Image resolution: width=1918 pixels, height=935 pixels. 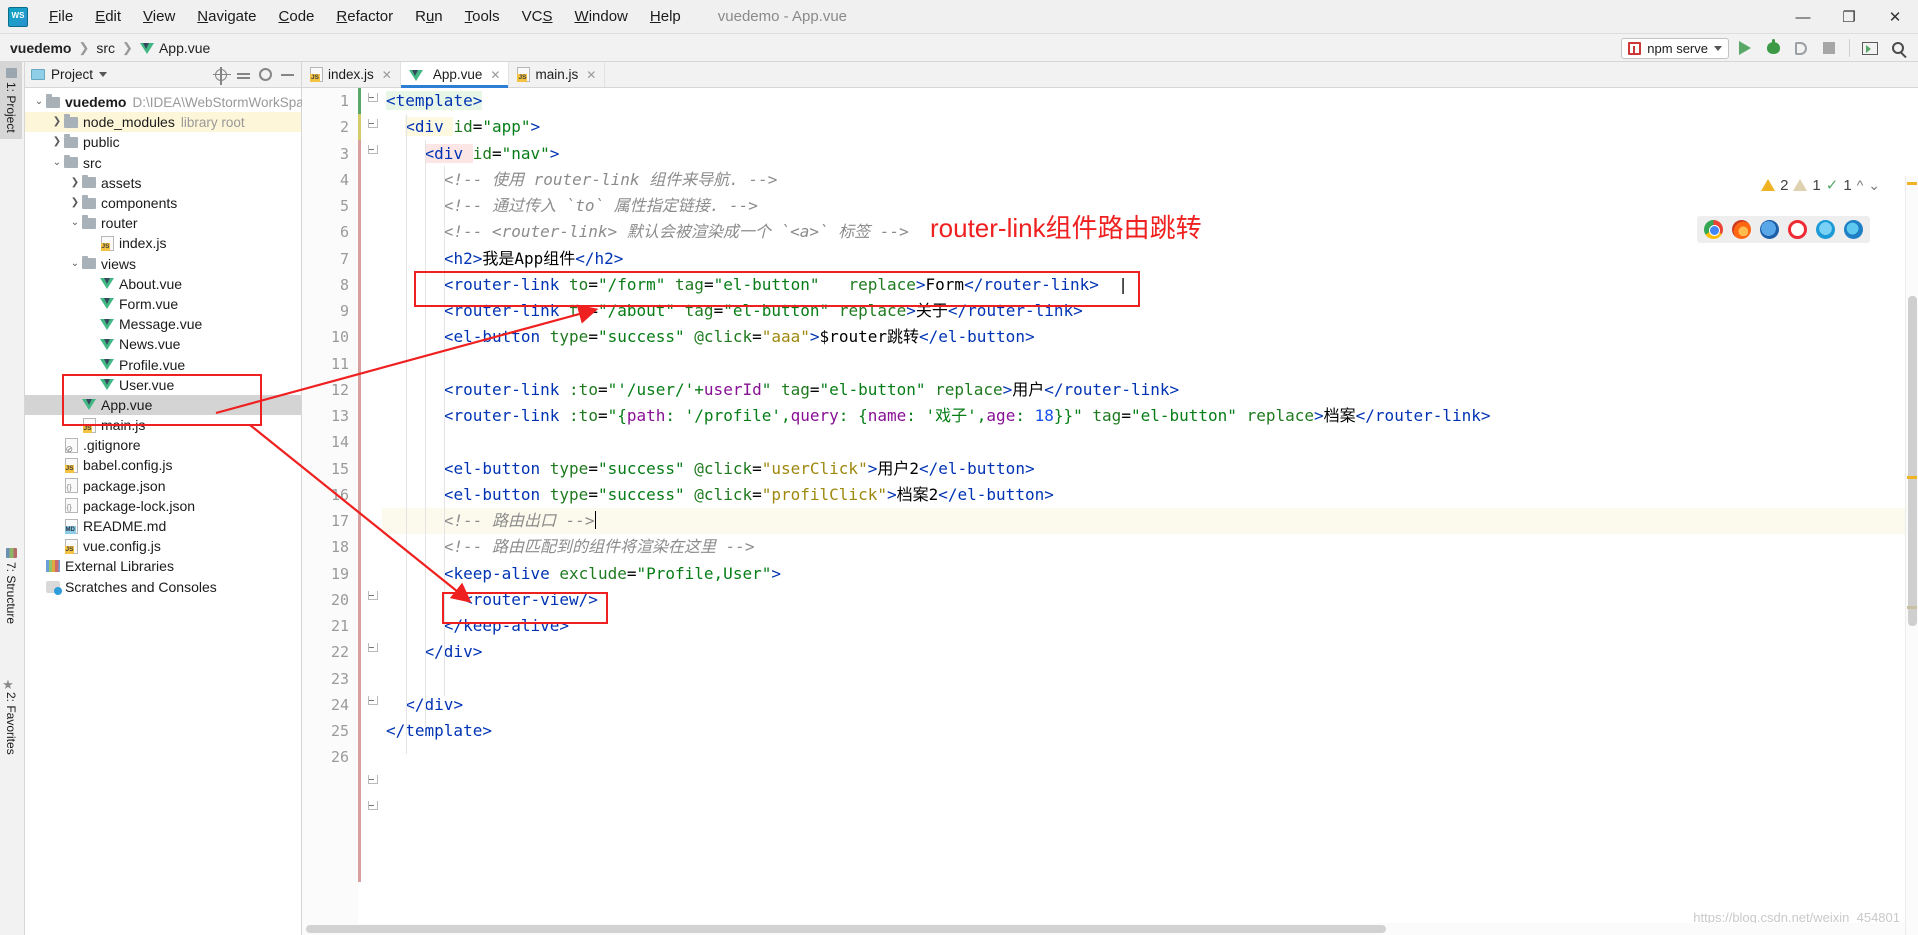 What do you see at coordinates (537, 16) in the screenshot?
I see `menu-item-vcs: VCS` at bounding box center [537, 16].